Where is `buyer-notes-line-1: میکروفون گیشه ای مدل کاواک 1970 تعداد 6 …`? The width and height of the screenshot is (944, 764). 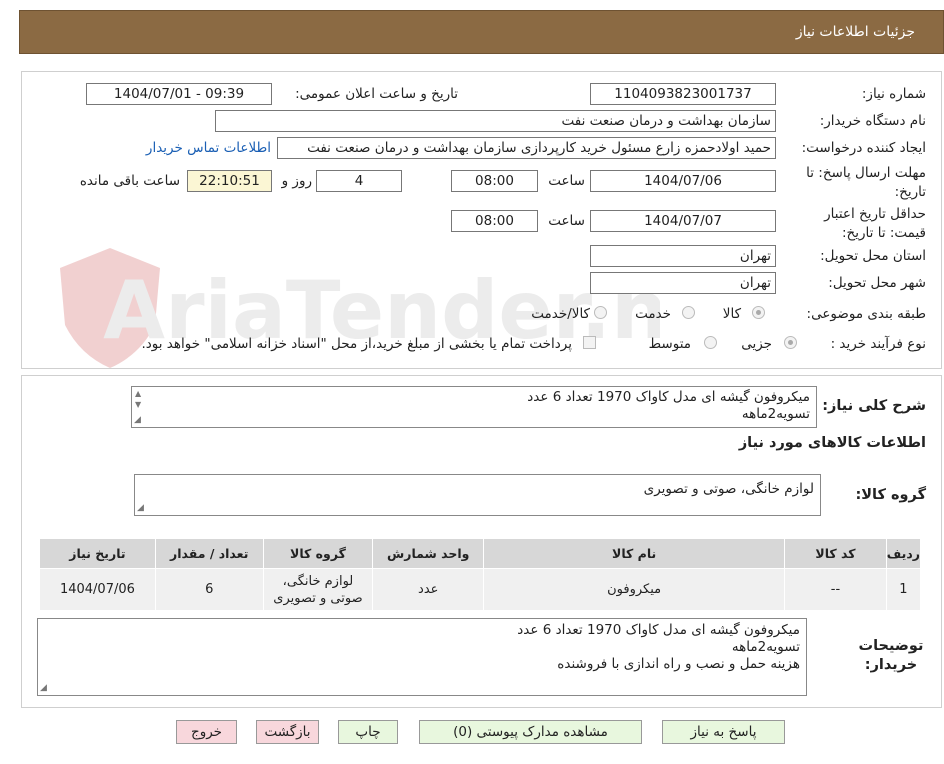
buyer-notes-line-1: میکروفون گیشه ای مدل کاواک 1970 تعداد 6 … is located at coordinates (658, 630).